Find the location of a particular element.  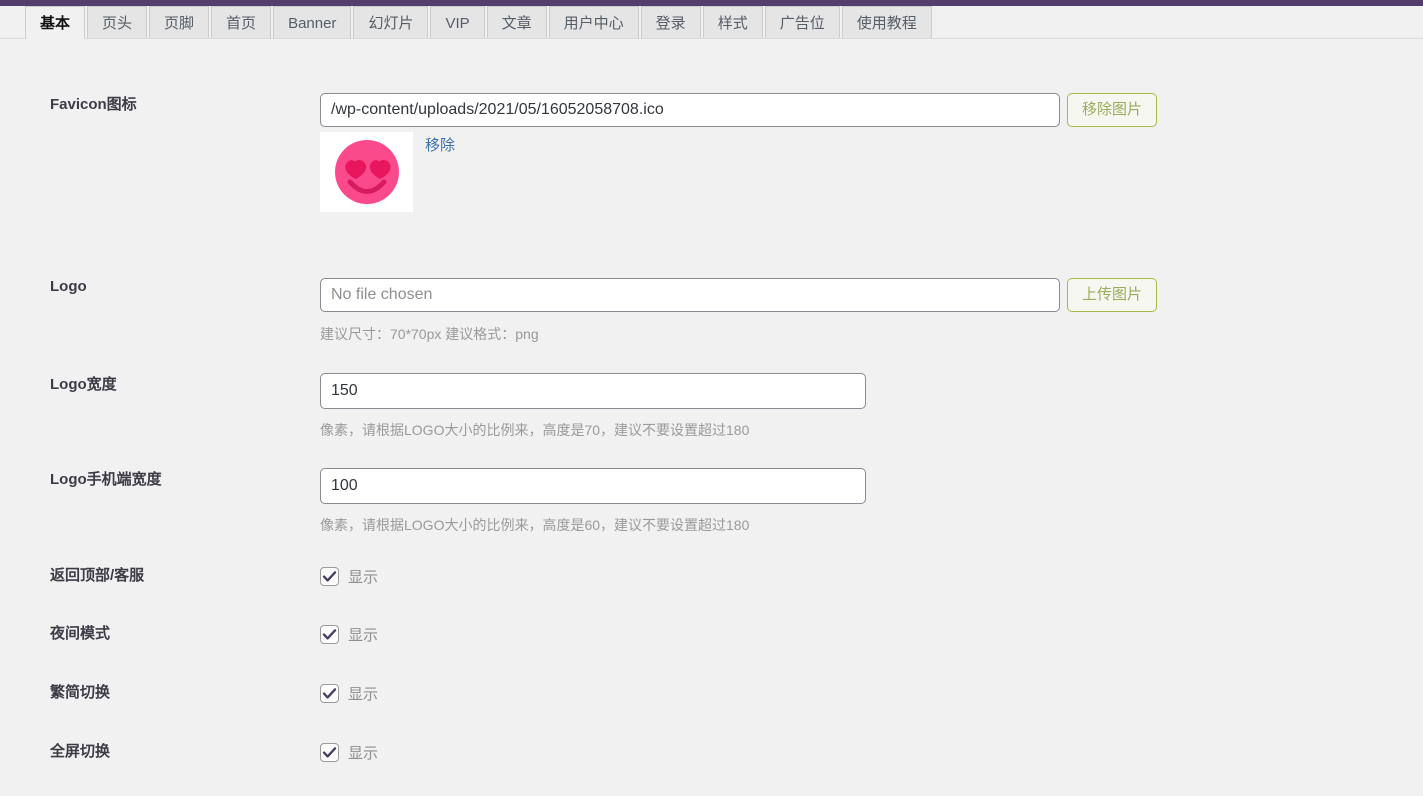

row-logo: Logo 上传图片 建议尺寸：70*70px 建议格式：png is located at coordinates (711, 311).